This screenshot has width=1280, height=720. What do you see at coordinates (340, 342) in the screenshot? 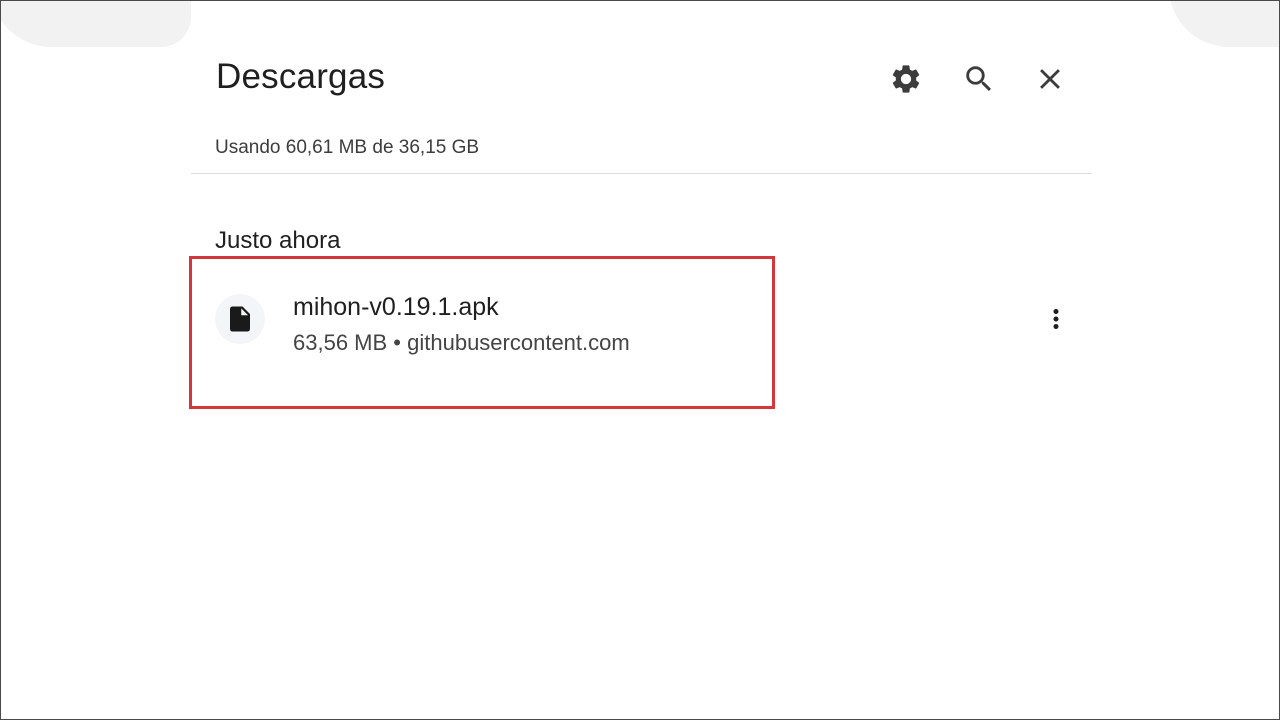
I see `download-file-size: 63,56 MB` at bounding box center [340, 342].